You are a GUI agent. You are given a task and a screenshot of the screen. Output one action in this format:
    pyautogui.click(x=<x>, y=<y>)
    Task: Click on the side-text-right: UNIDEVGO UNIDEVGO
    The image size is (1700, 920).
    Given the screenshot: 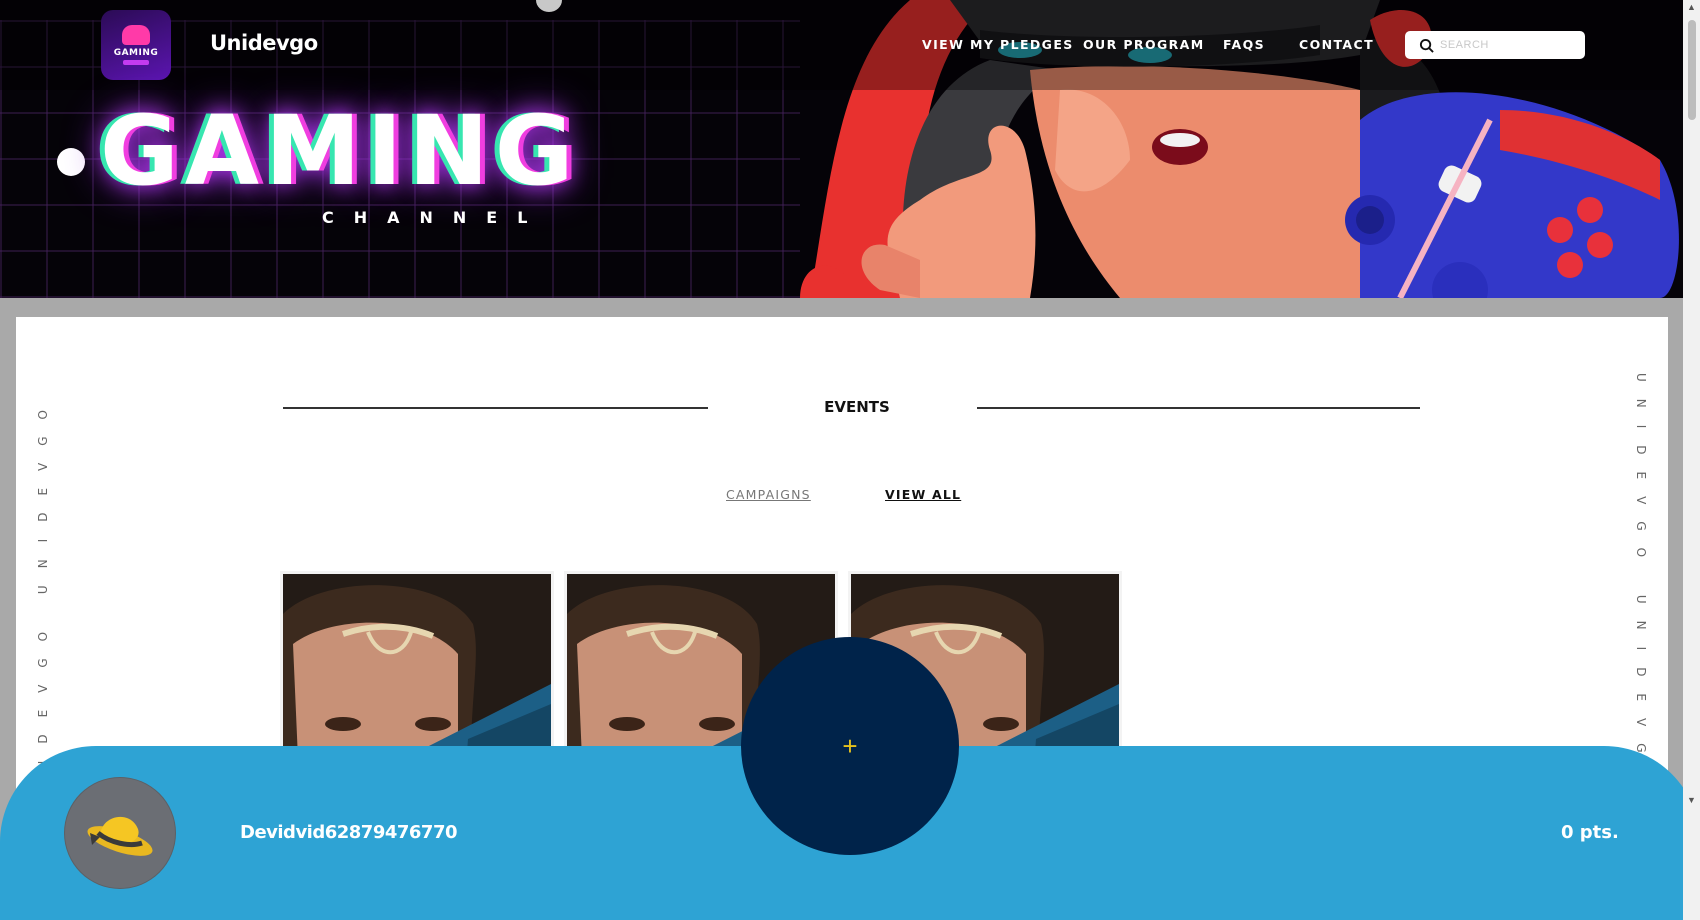 What is the action you would take?
    pyautogui.click(x=1641, y=584)
    